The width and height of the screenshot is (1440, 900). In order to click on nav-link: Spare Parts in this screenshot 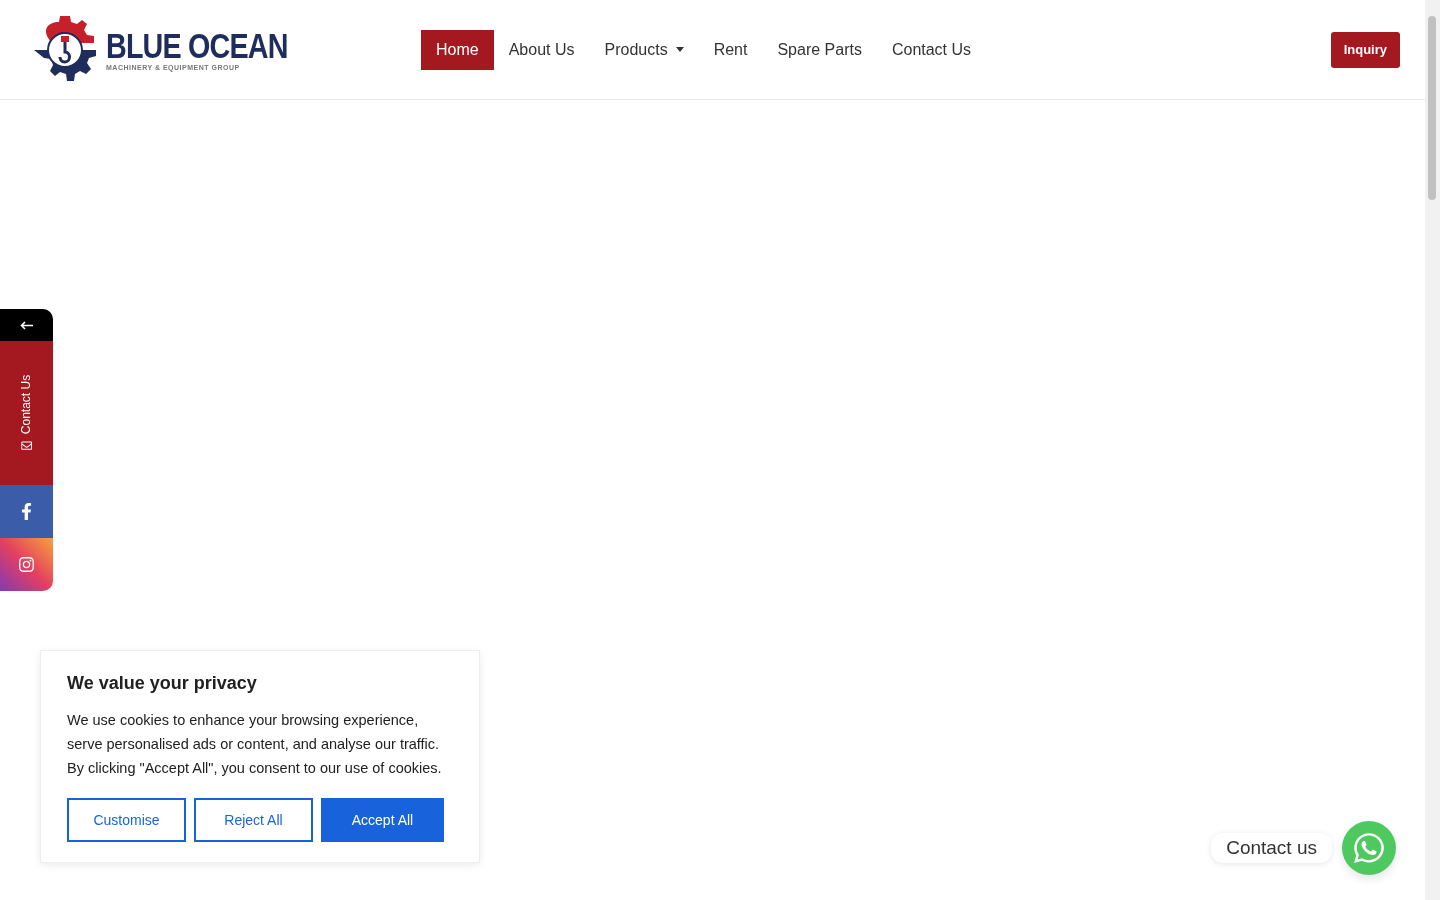, I will do `click(819, 49)`.